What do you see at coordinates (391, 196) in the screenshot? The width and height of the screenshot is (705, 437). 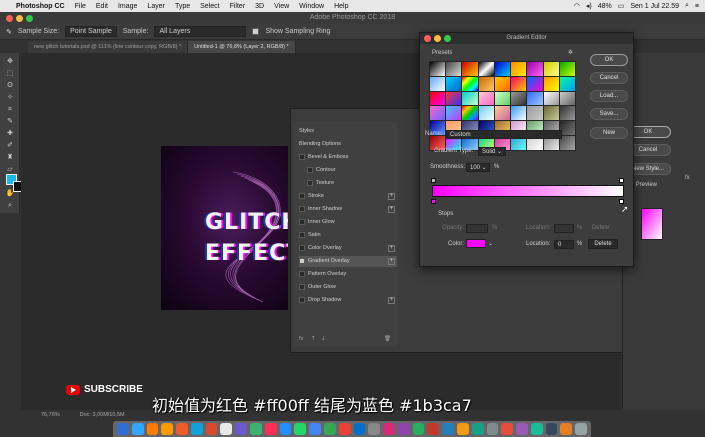 I see `stroke-add-icon: +` at bounding box center [391, 196].